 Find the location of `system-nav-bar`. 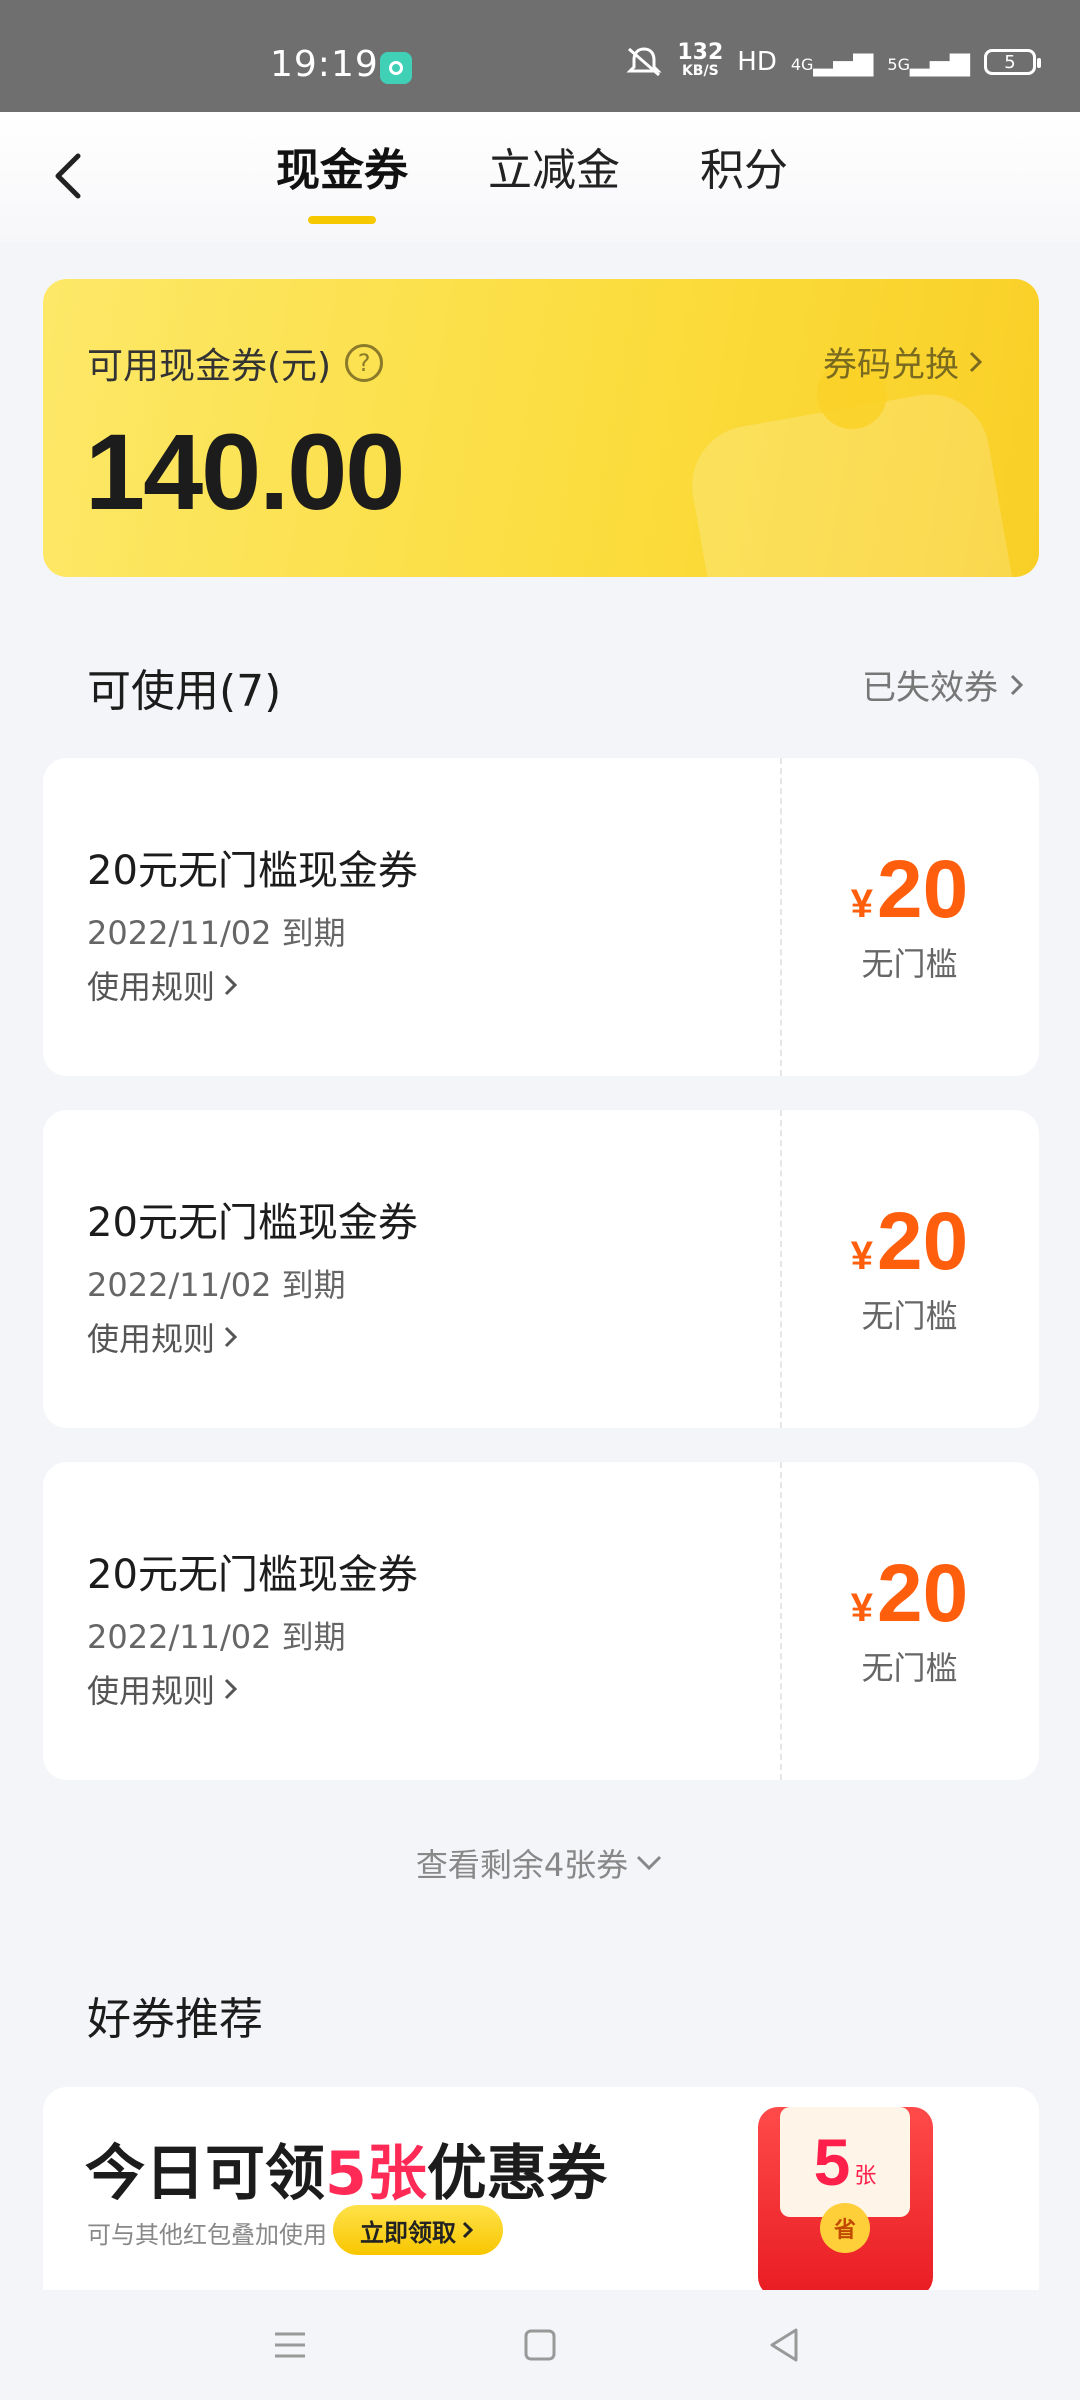

system-nav-bar is located at coordinates (540, 2345).